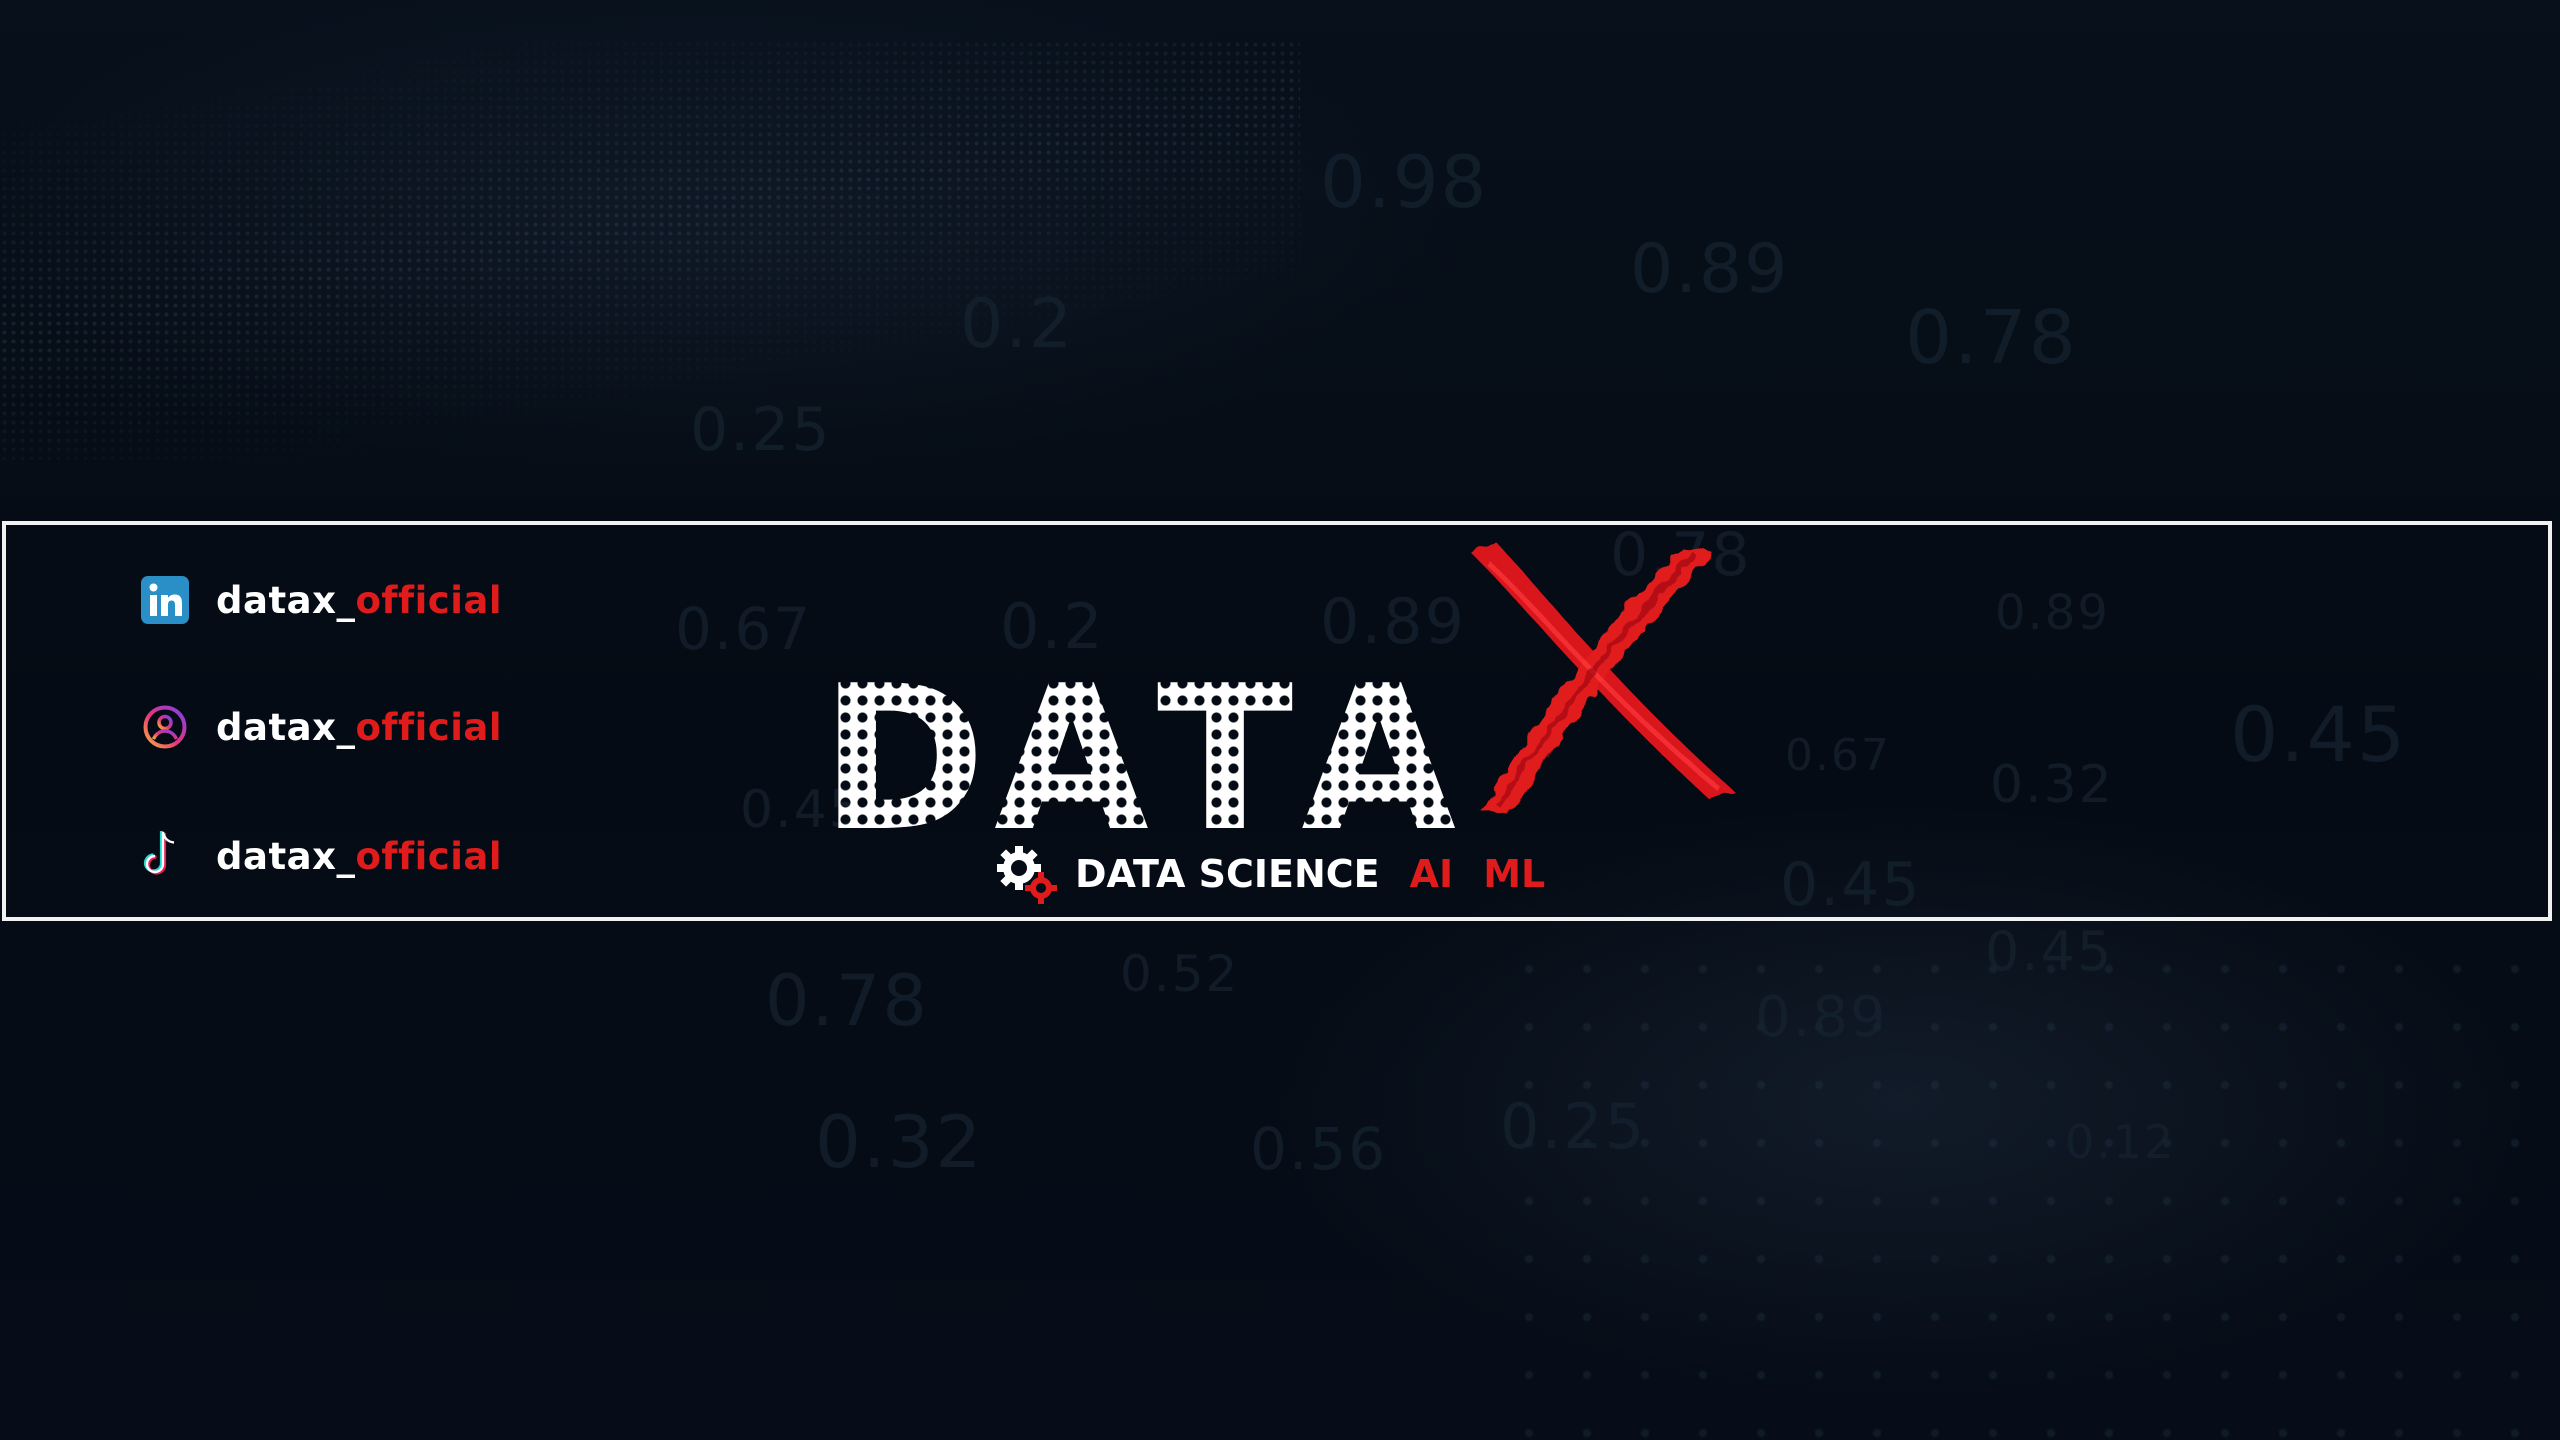 Image resolution: width=2560 pixels, height=1440 pixels. Describe the element at coordinates (650, 250) in the screenshot. I see `background-wave-pattern` at that location.